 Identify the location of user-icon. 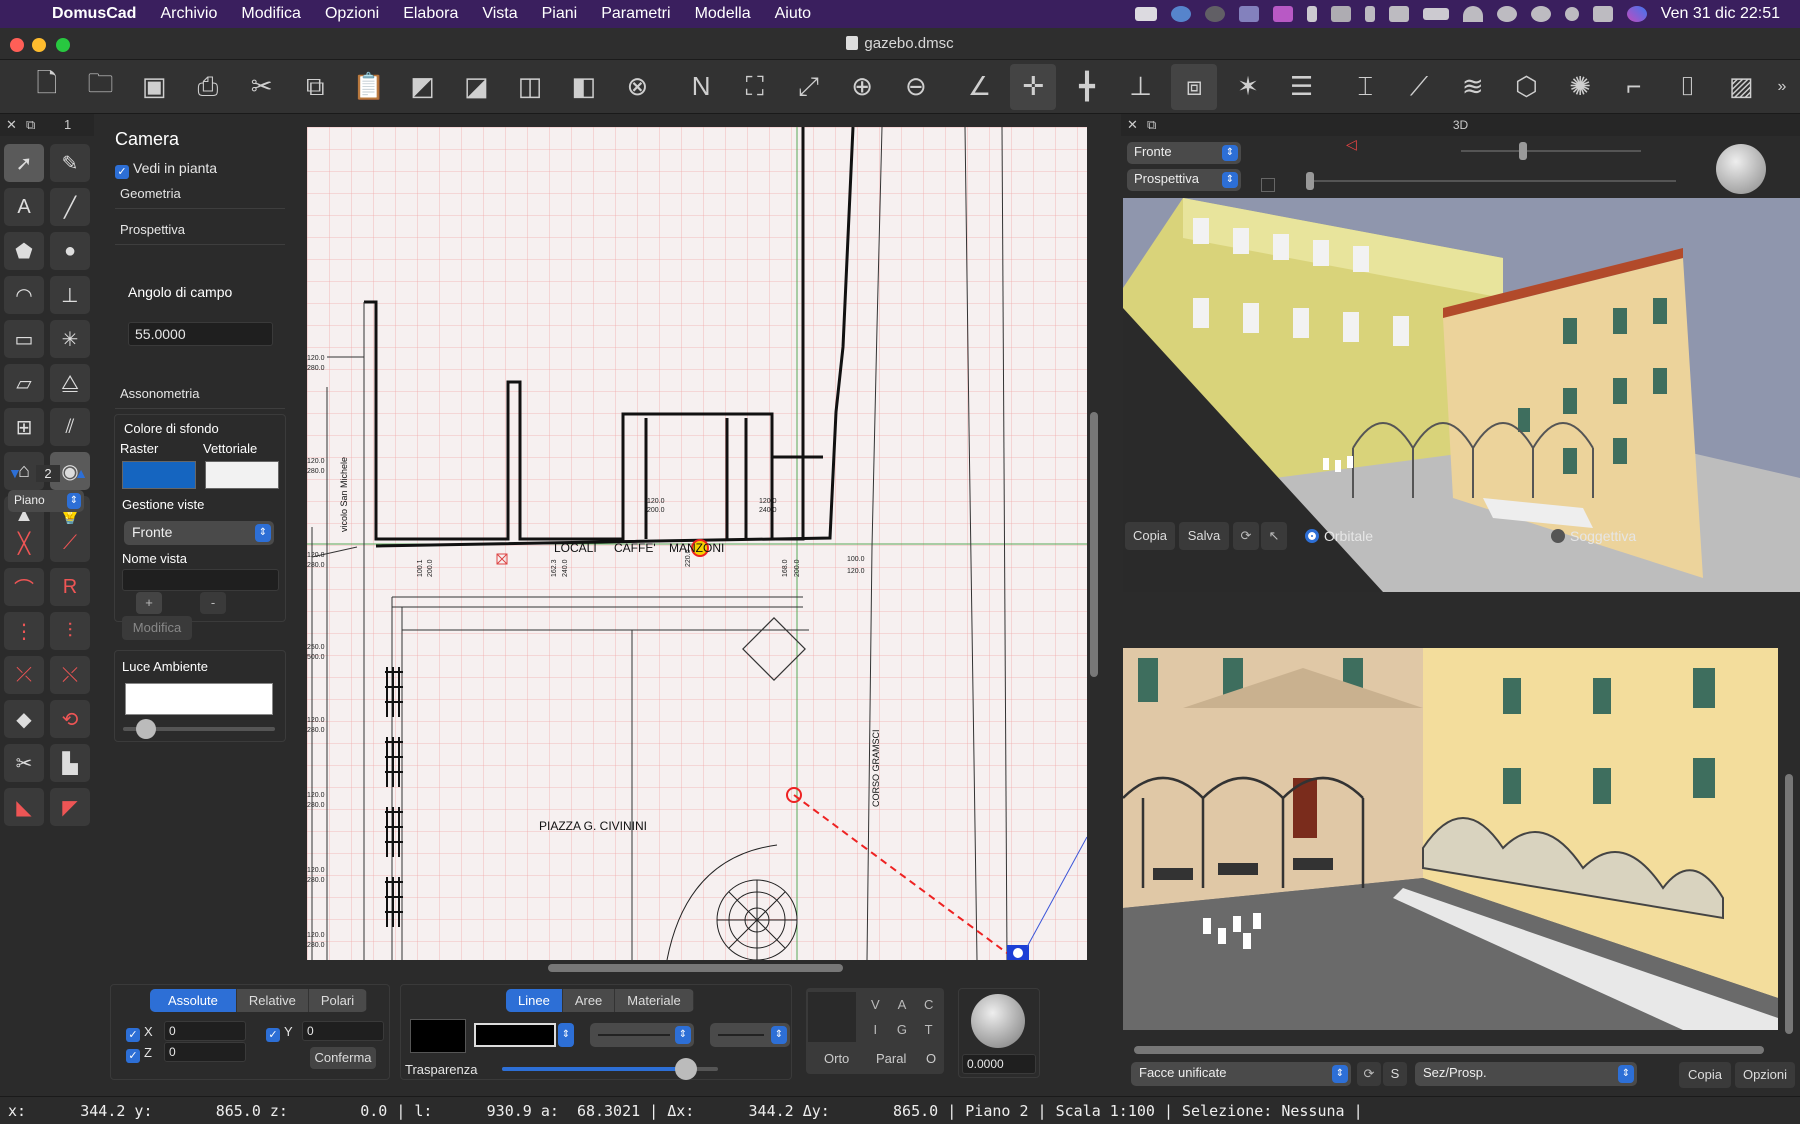
(1506, 14).